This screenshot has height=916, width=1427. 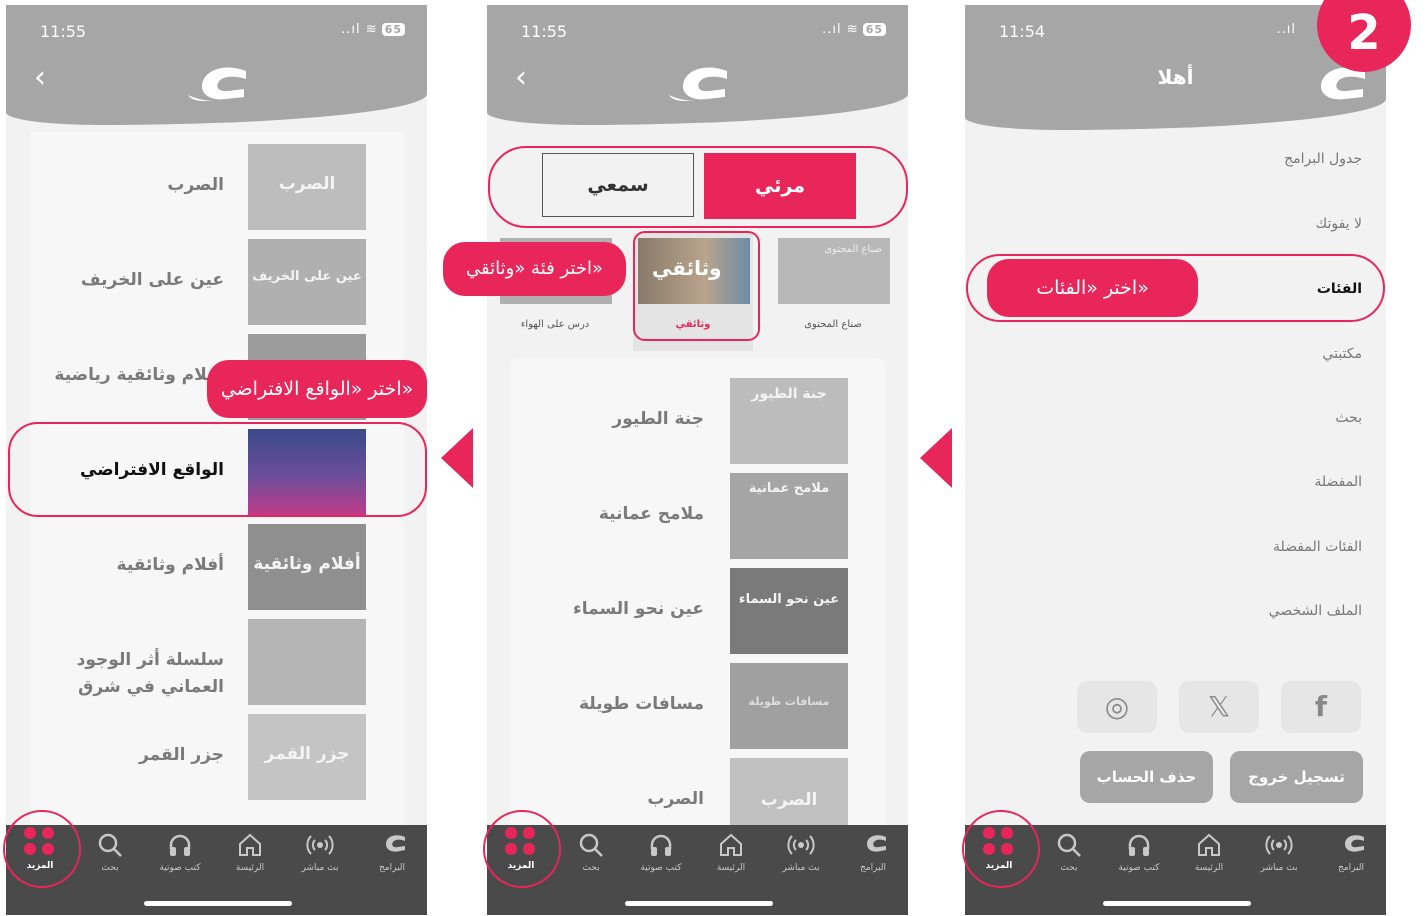 What do you see at coordinates (150, 673) in the screenshot?
I see `item-title: سلسلة أثر الوجود العماني في شرق` at bounding box center [150, 673].